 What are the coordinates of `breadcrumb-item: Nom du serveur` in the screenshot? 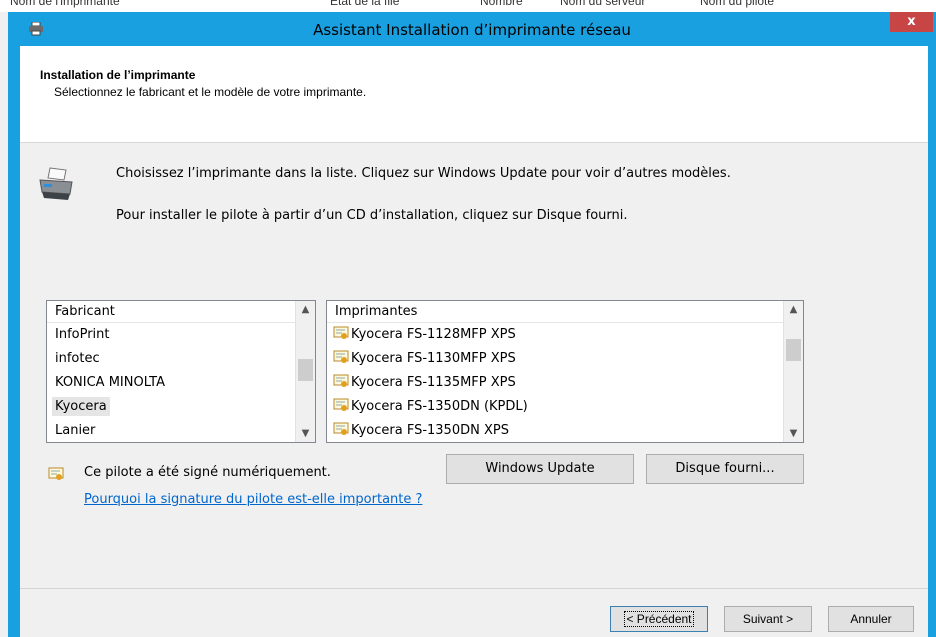 It's located at (603, 4).